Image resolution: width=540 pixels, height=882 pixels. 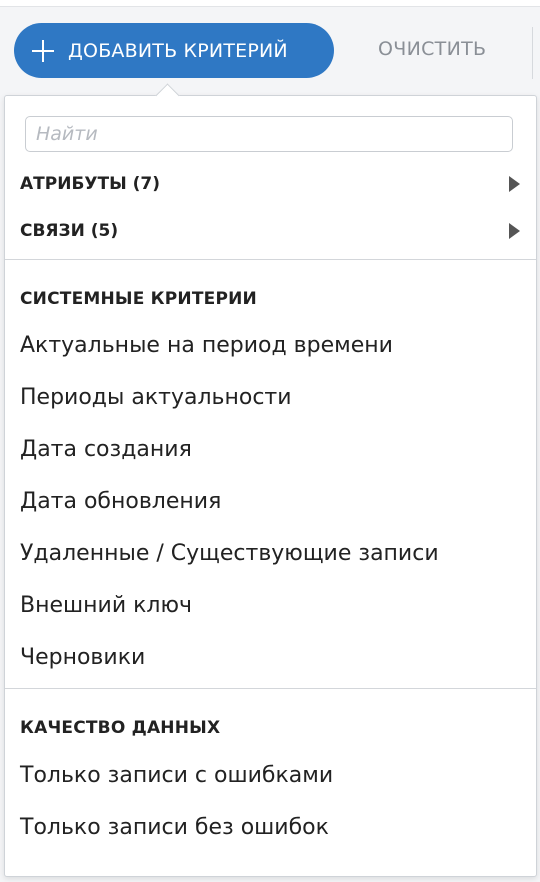 I want to click on submenu-relations: СВЯЗИ (5), so click(x=270, y=231).